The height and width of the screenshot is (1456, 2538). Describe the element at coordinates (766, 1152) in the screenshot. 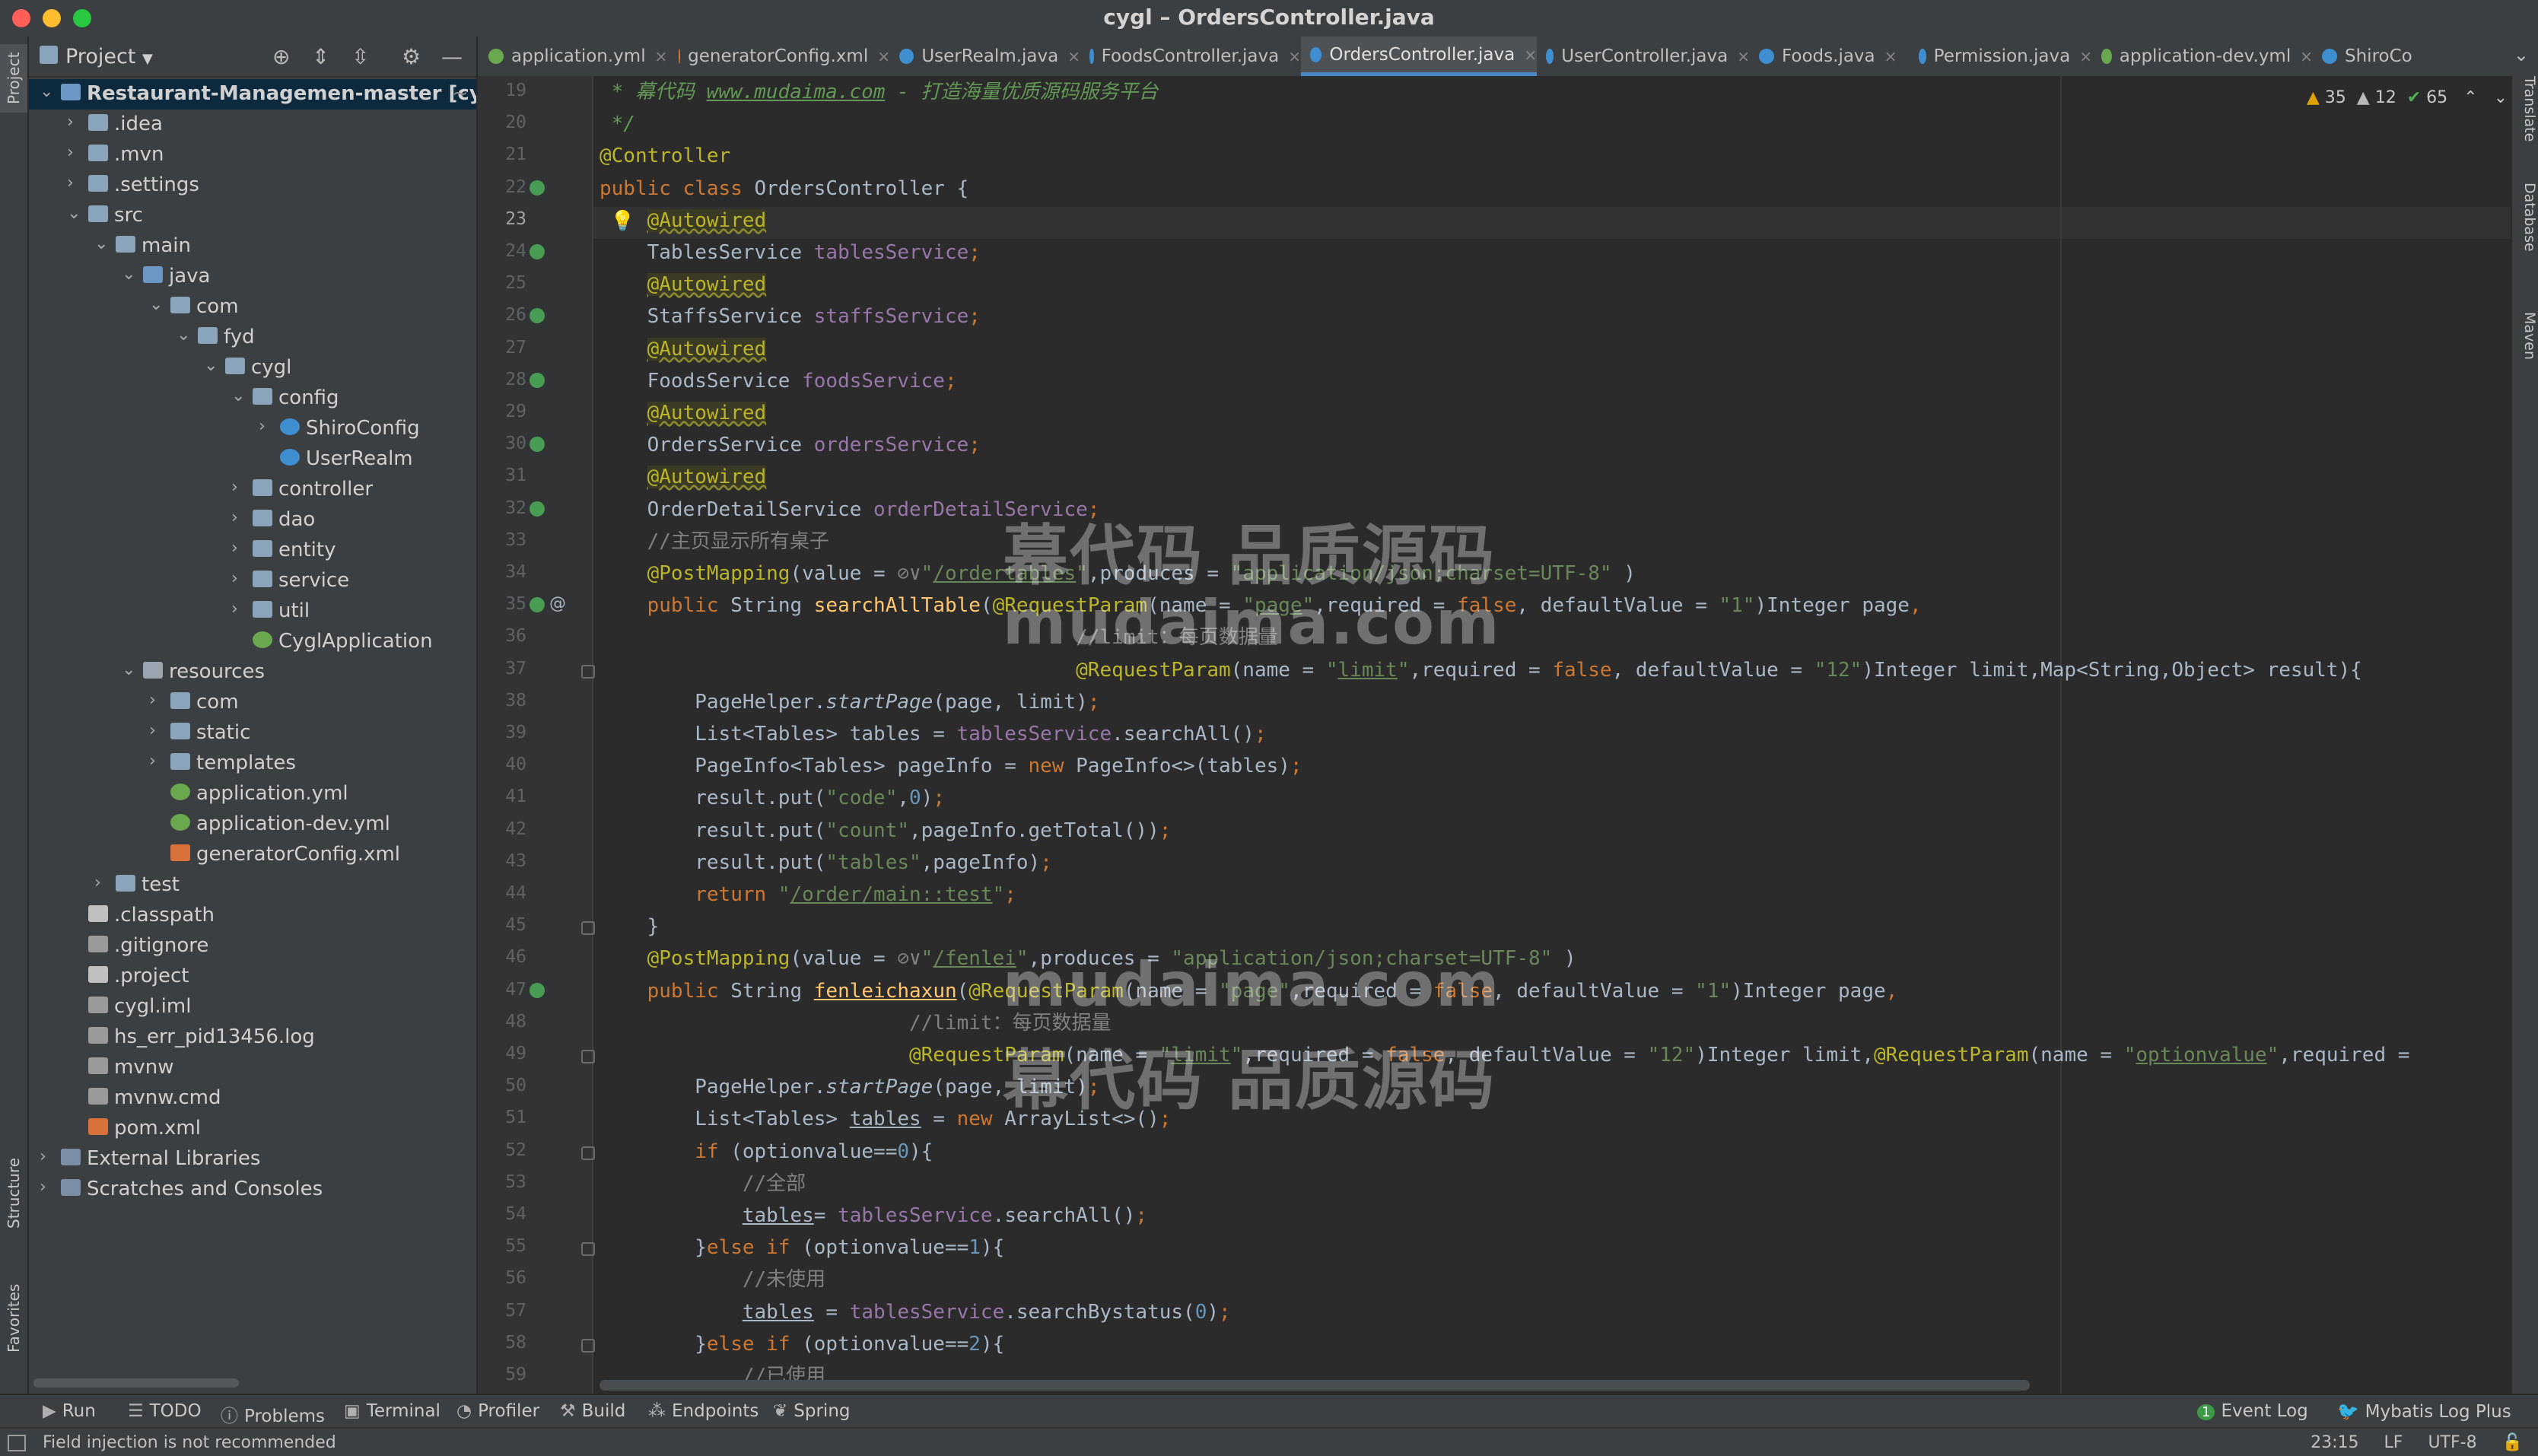

I see `code-line: if (optionvalue==0){` at that location.